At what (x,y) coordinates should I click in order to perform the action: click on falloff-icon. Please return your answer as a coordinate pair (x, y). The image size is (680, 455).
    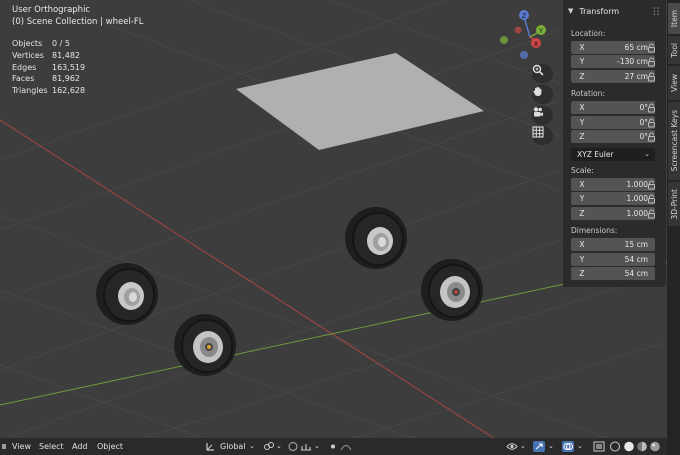
    Looking at the image, I should click on (346, 446).